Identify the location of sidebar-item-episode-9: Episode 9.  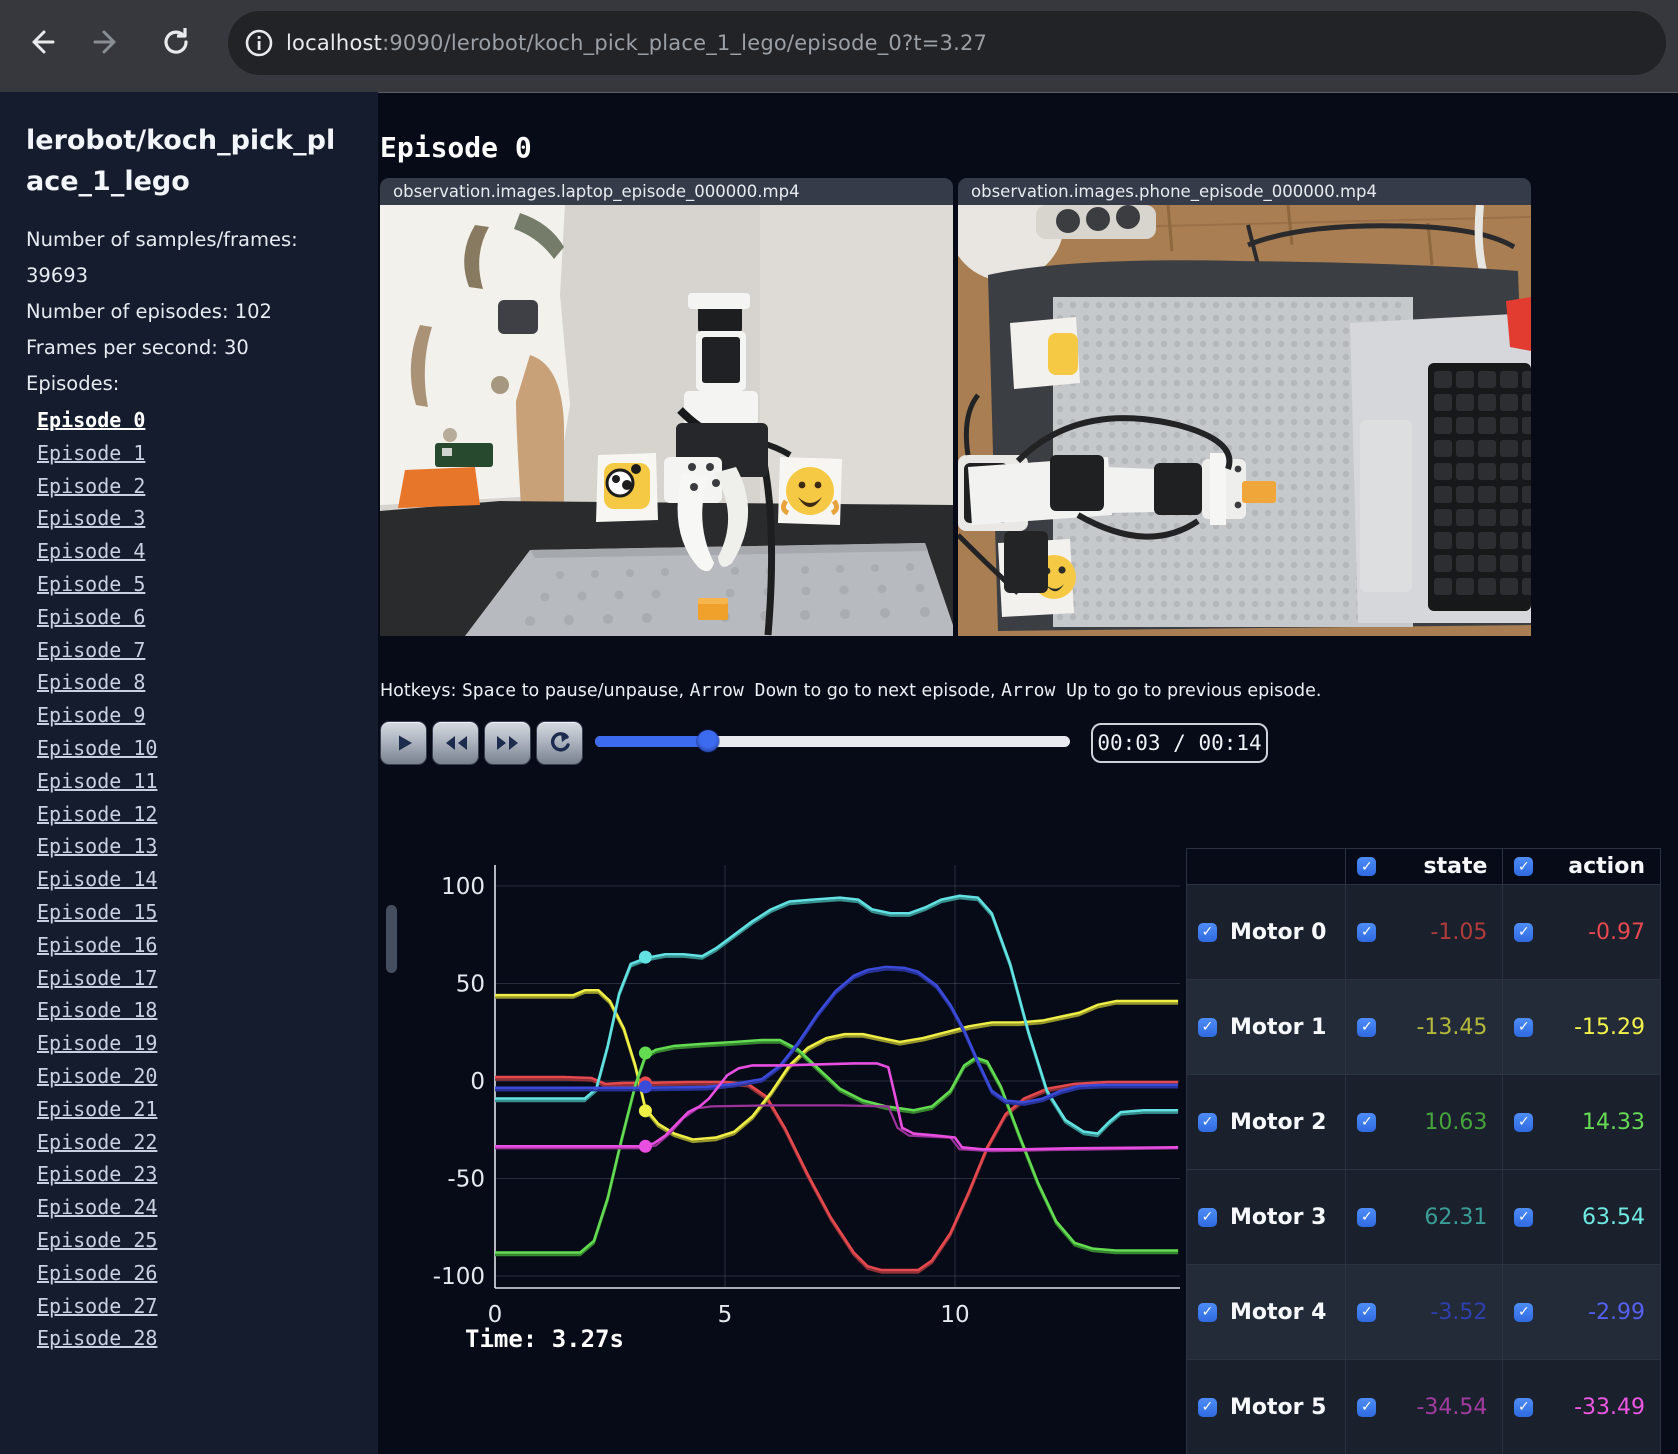
(207, 715).